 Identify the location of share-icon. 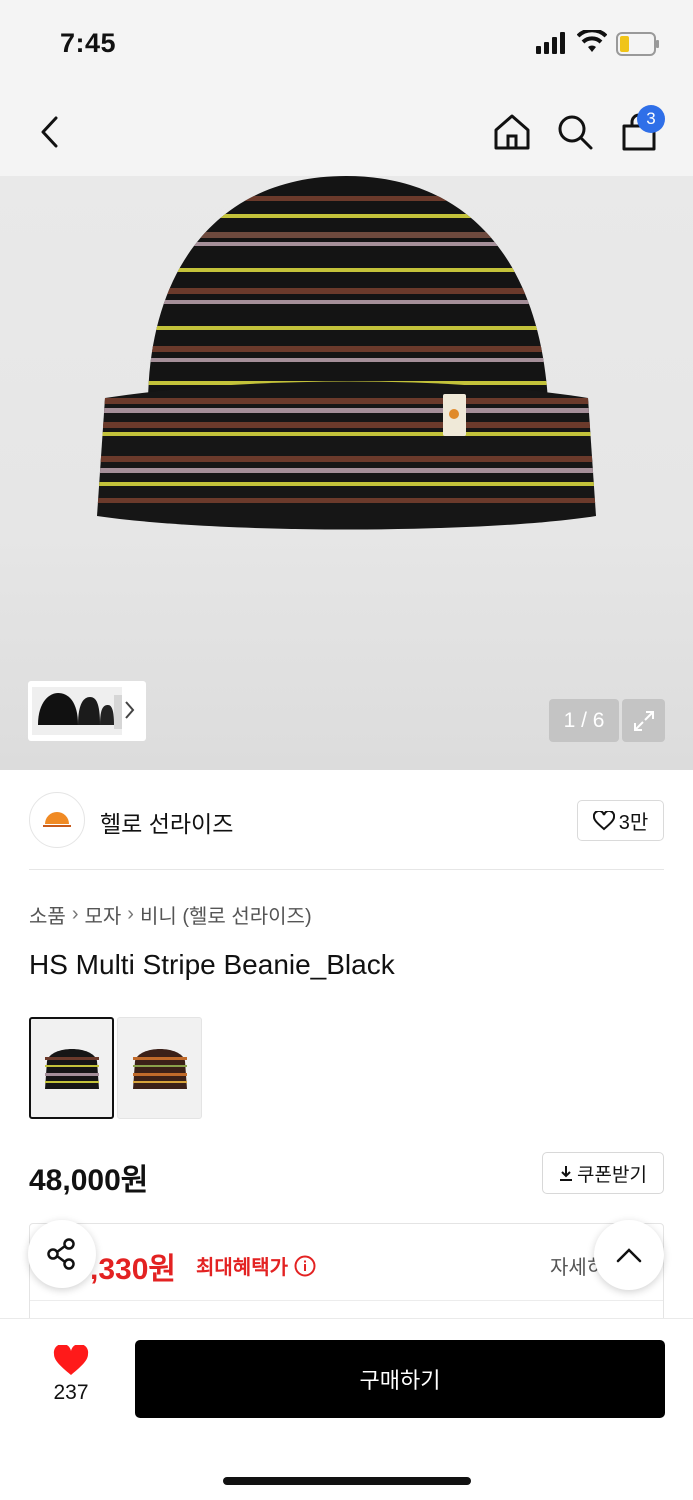
(61, 1254).